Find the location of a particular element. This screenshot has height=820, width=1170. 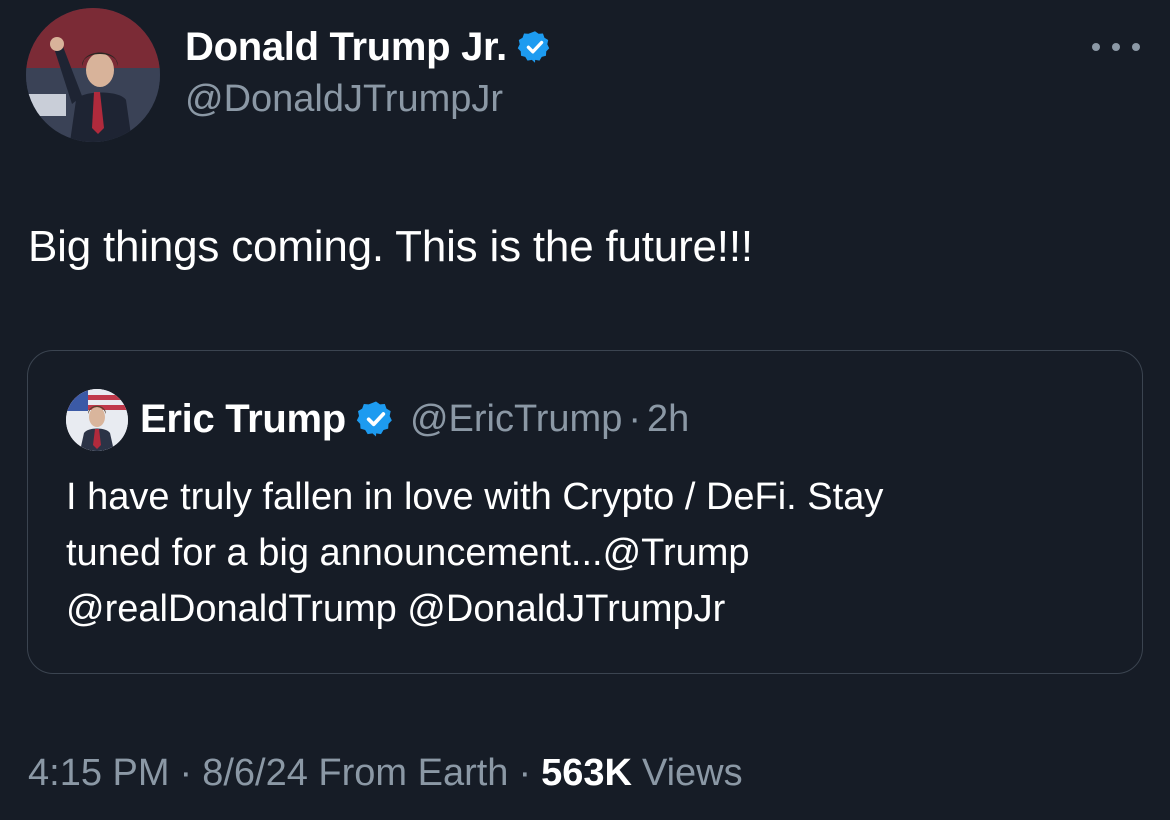

quoted-text-line: @realDonaldTrump @DonaldJTrumpJr is located at coordinates (396, 609).